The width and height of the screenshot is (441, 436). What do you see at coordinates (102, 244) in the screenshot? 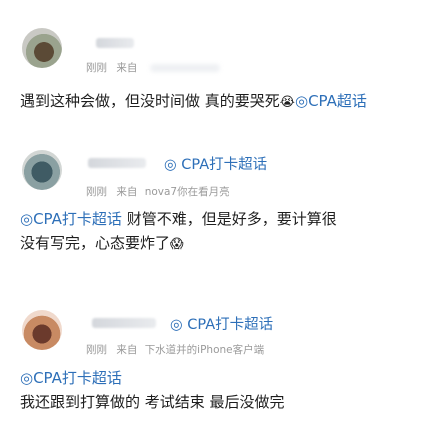
I see `post-text-line-2: 没有写完，心态要炸了😱` at bounding box center [102, 244].